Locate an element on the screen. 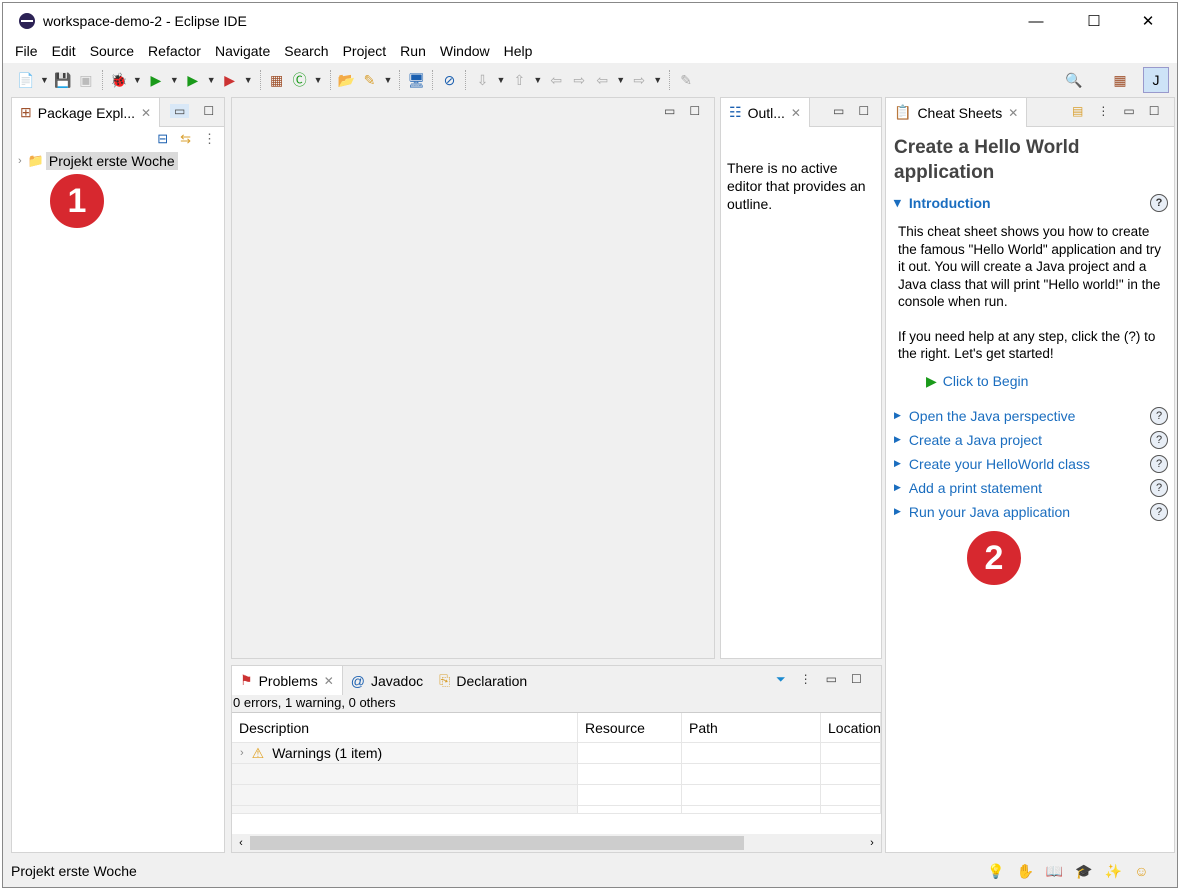 This screenshot has width=1182, height=892. scroll-right-icon: › is located at coordinates (872, 843).